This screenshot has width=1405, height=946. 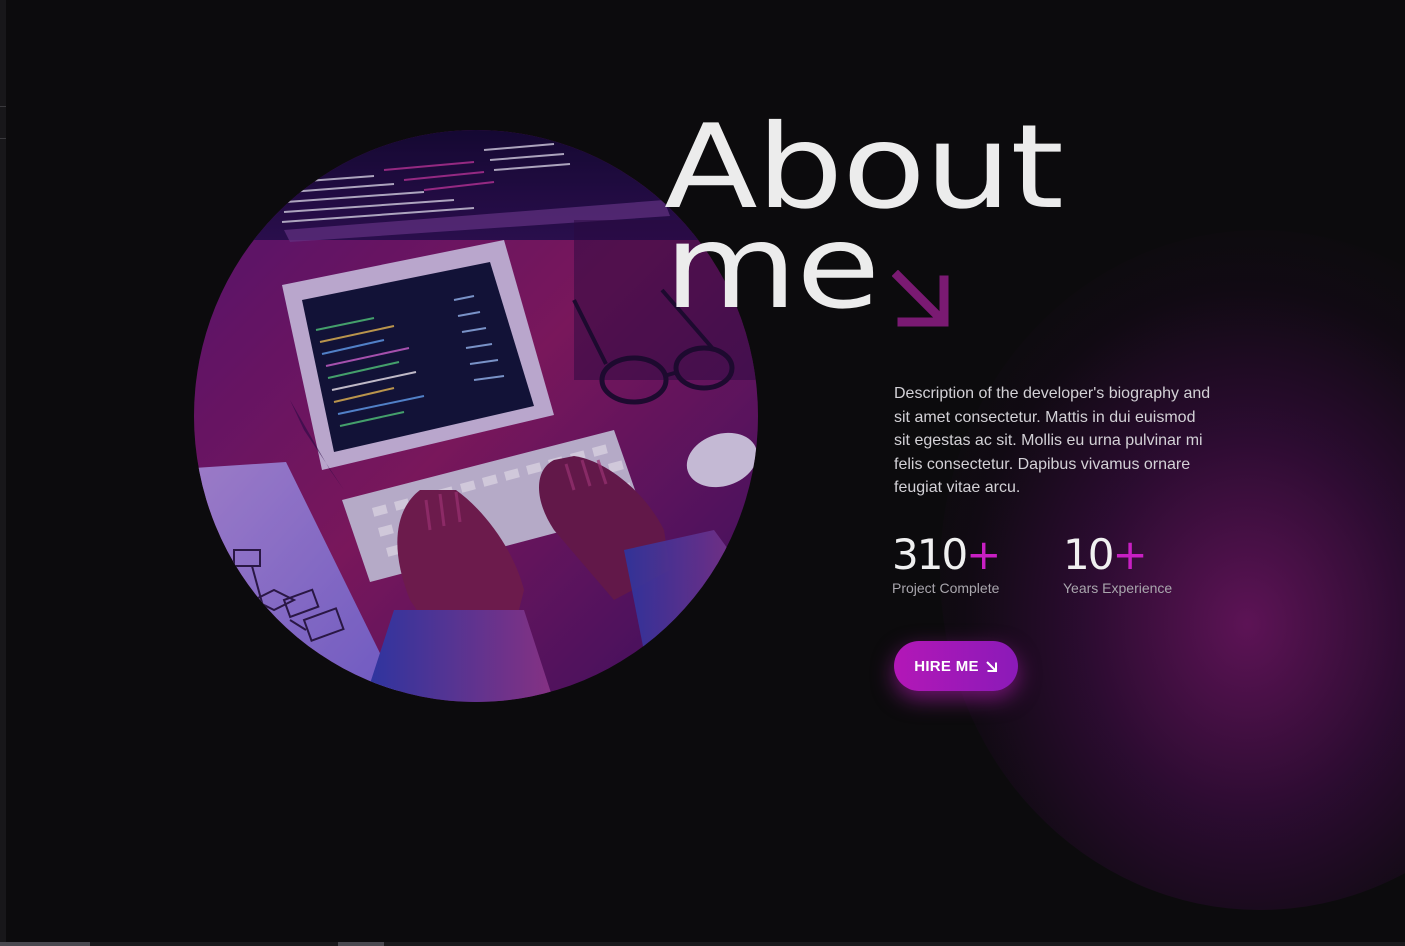 I want to click on stat-label: Project Complete, so click(x=946, y=588).